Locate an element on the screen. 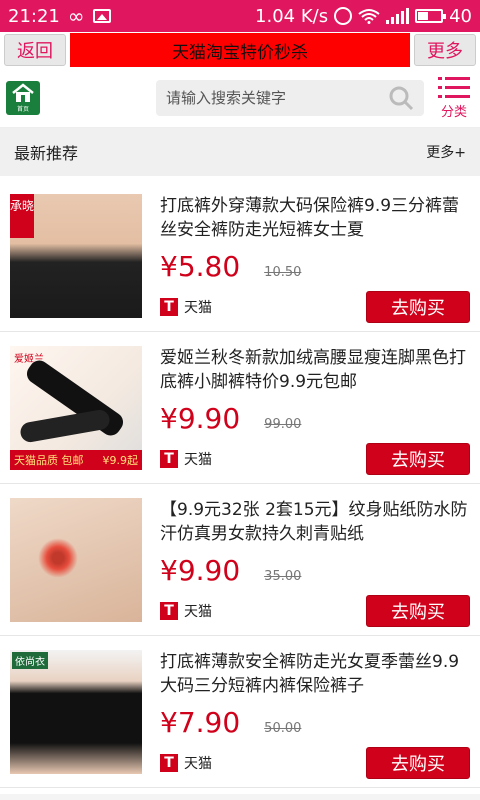  battery-percent: 40 is located at coordinates (460, 16).